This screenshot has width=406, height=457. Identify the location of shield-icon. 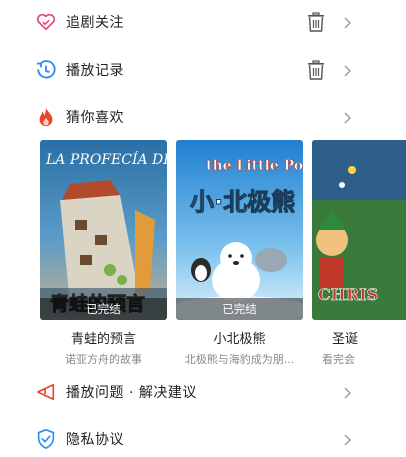
(46, 439).